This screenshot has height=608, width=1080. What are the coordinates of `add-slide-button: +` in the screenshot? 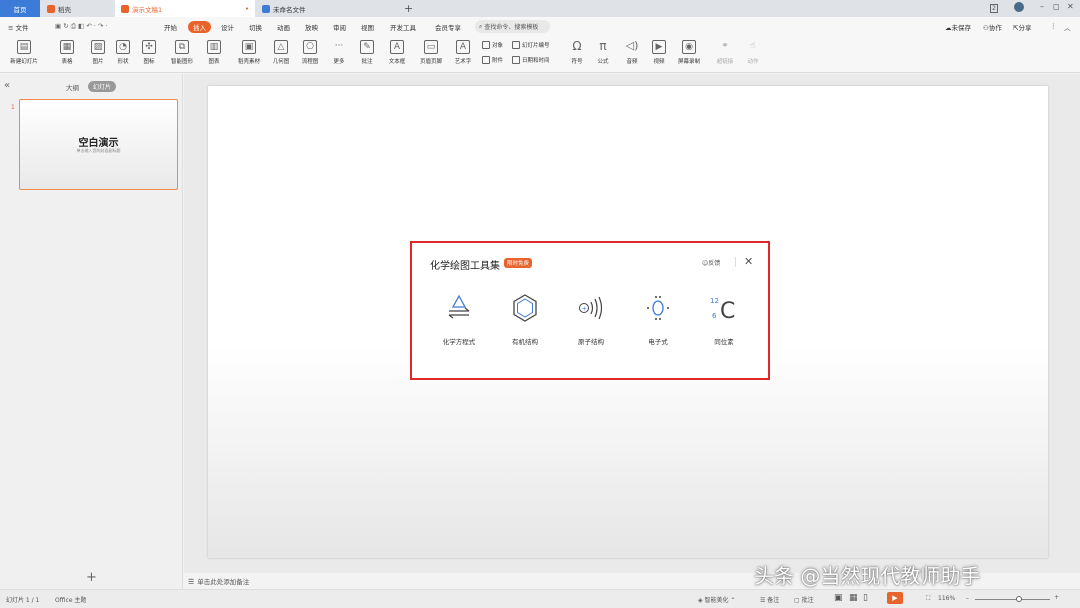 It's located at (91, 577).